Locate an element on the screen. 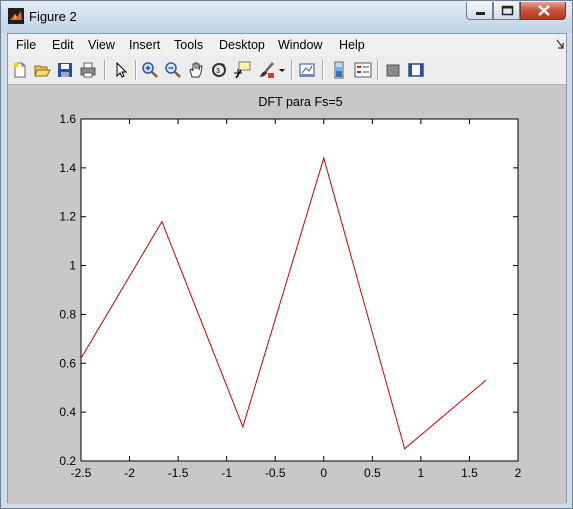 Image resolution: width=573 pixels, height=509 pixels. x-tick-label: -0.5 is located at coordinates (275, 473).